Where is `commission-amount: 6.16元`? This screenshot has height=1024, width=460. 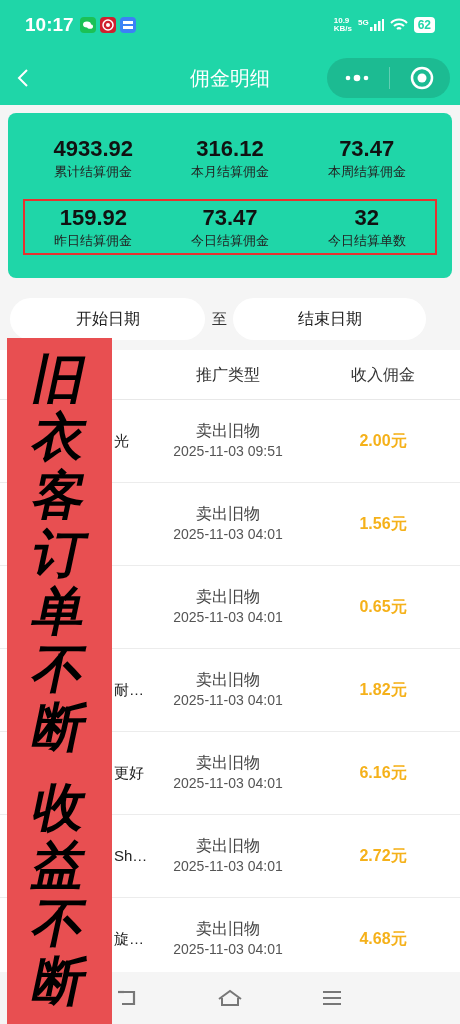
commission-amount: 6.16元 is located at coordinates (383, 773).